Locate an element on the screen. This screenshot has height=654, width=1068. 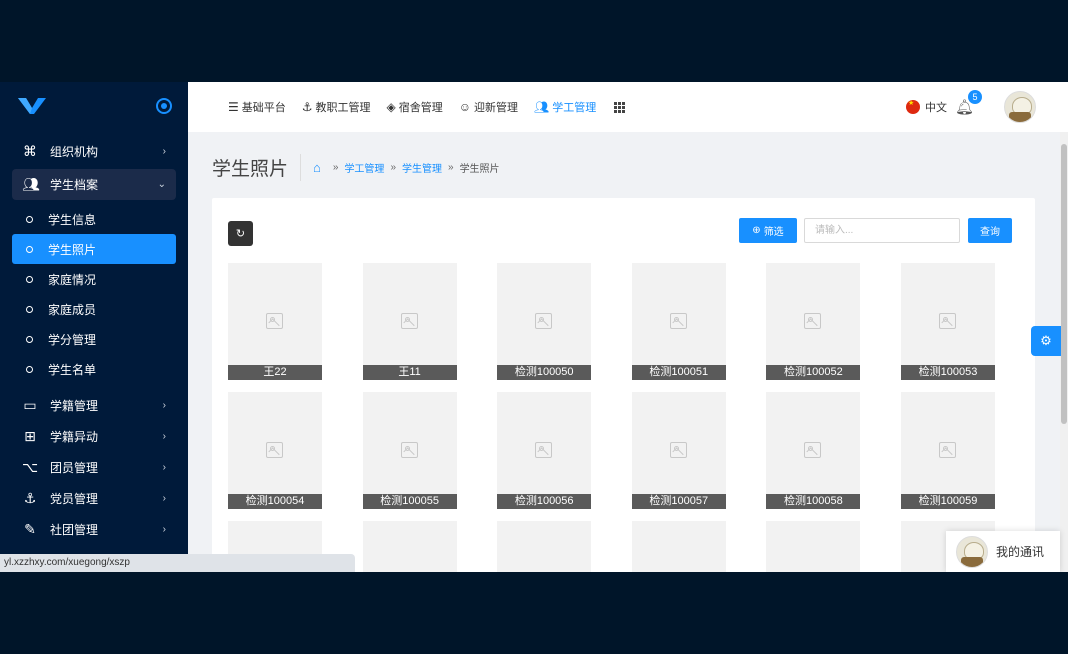
search-icon: ⊕ is located at coordinates (756, 230).